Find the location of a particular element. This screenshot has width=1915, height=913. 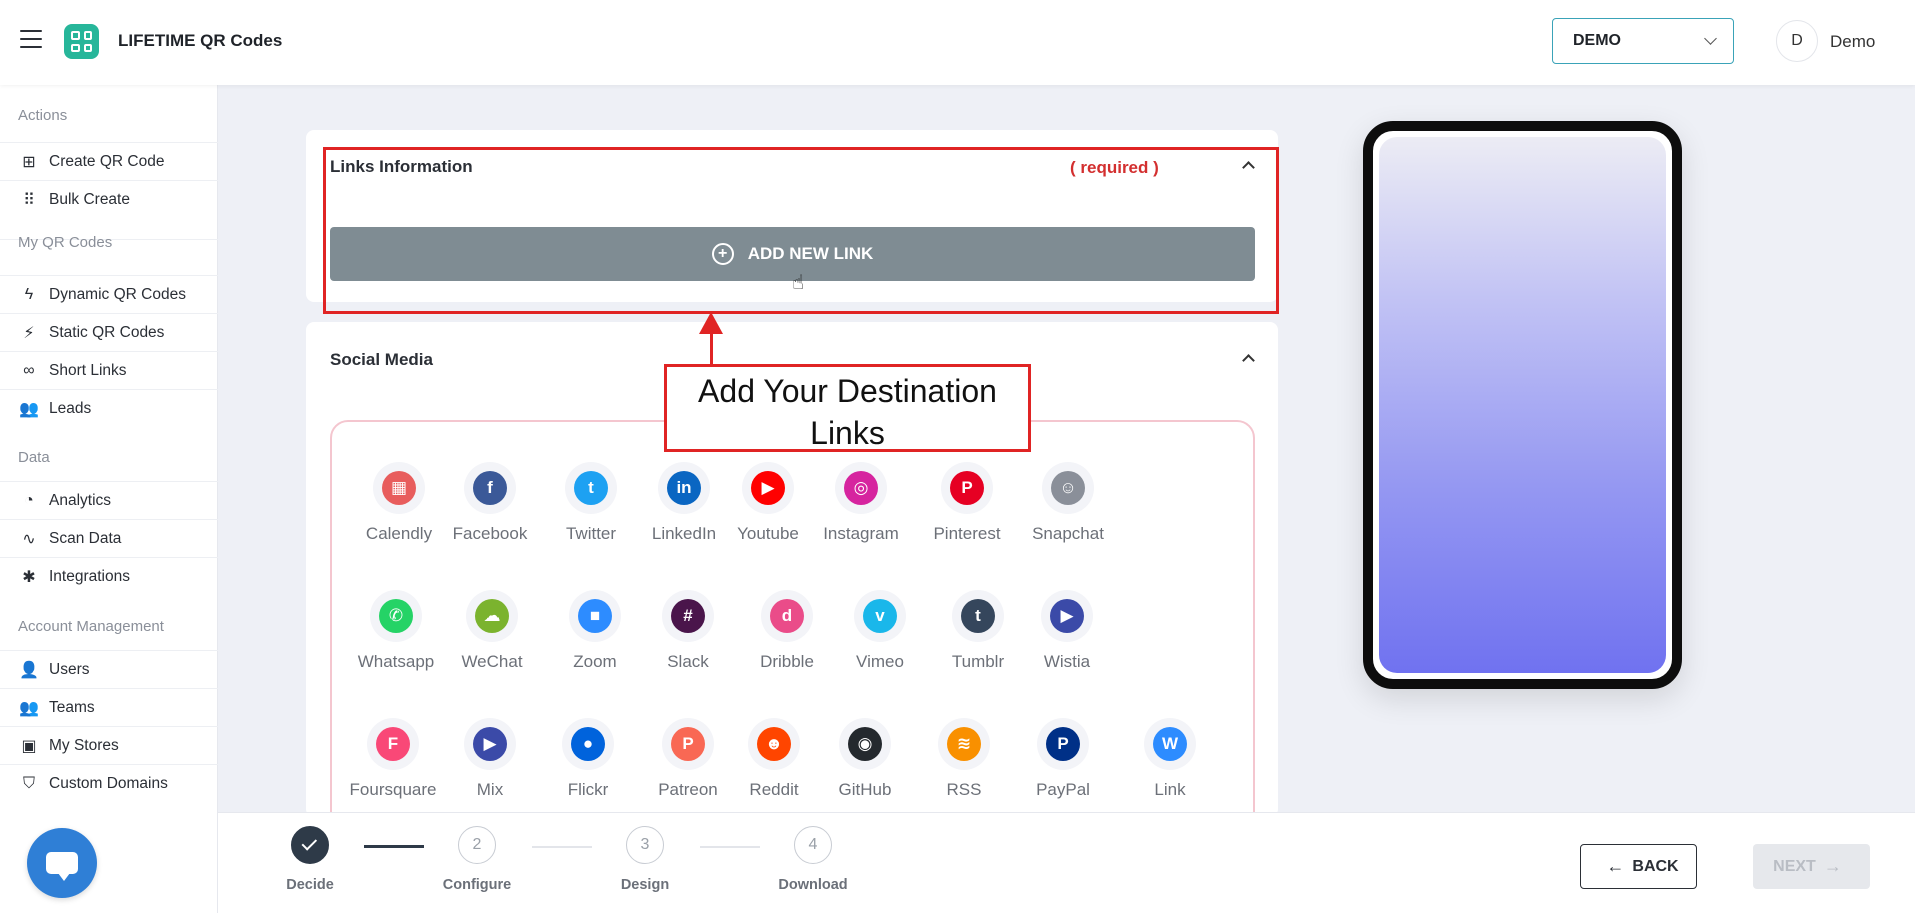

user-avatar: D is located at coordinates (1797, 41).